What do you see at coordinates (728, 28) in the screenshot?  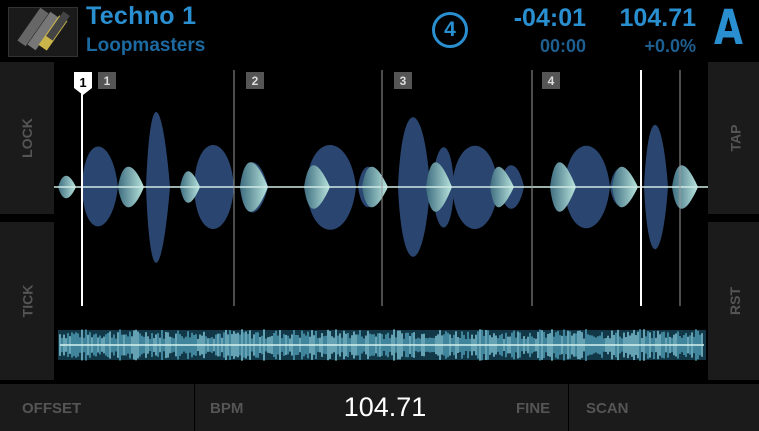 I see `deck-letter: A` at bounding box center [728, 28].